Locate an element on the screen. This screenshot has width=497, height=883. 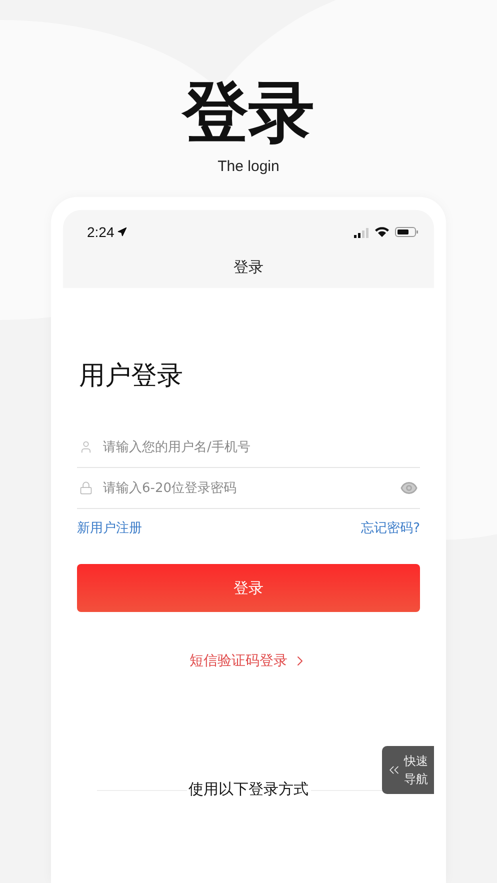
register-link: 新用户注册 is located at coordinates (109, 528).